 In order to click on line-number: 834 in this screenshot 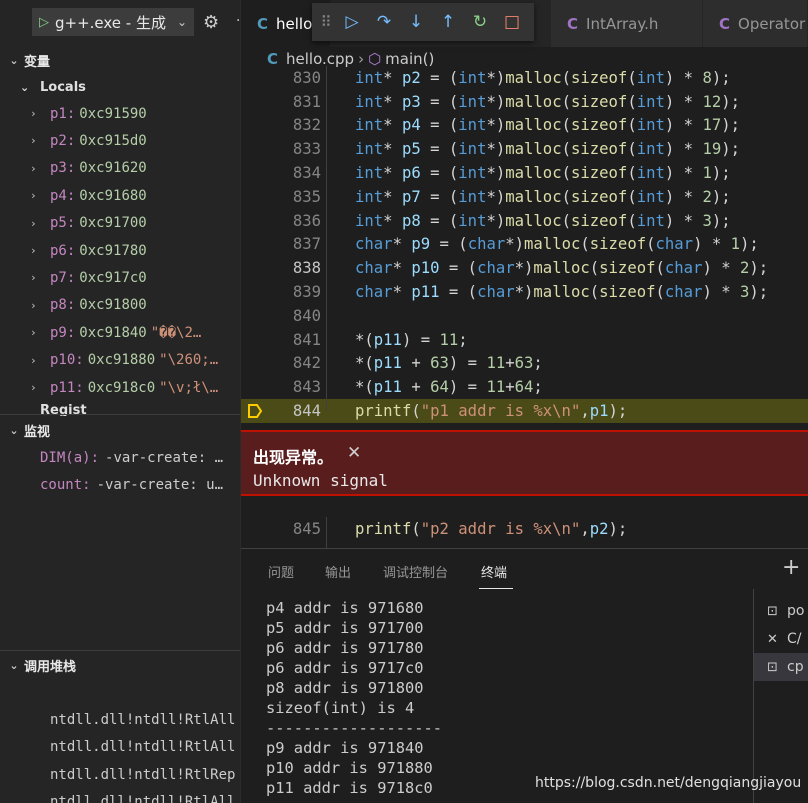, I will do `click(281, 173)`.